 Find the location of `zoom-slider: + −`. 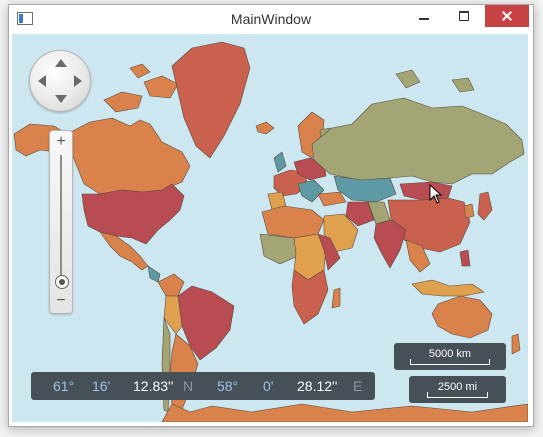

zoom-slider: + − is located at coordinates (61, 222).